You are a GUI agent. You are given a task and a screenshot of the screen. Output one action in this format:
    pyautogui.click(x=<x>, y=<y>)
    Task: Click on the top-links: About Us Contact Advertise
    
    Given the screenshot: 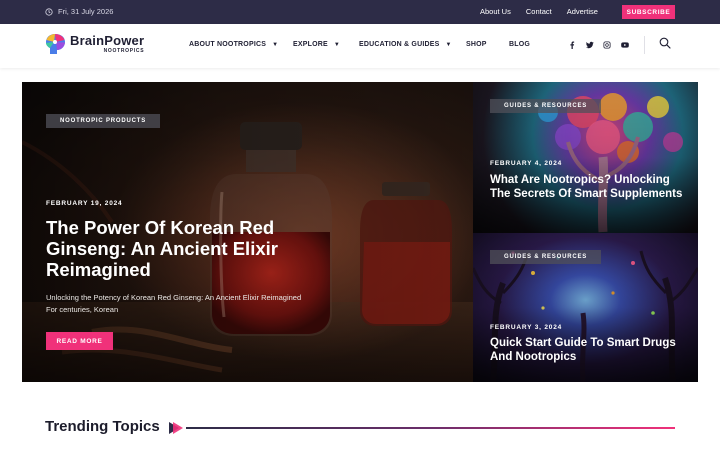 What is the action you would take?
    pyautogui.click(x=539, y=11)
    